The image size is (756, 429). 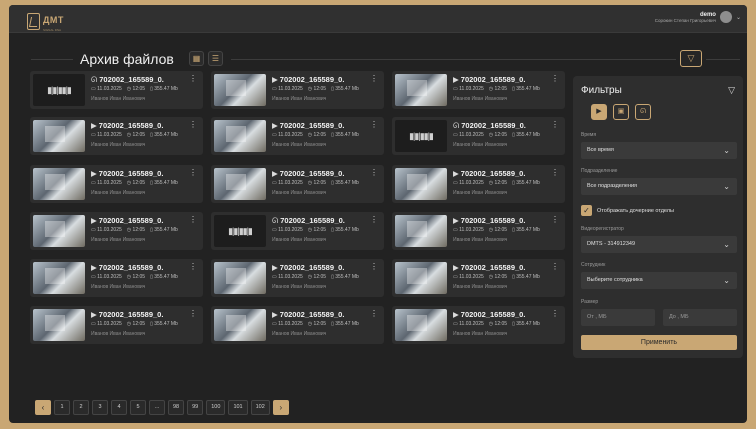 I want to click on size-from-input: От , МБ, so click(x=618, y=317).